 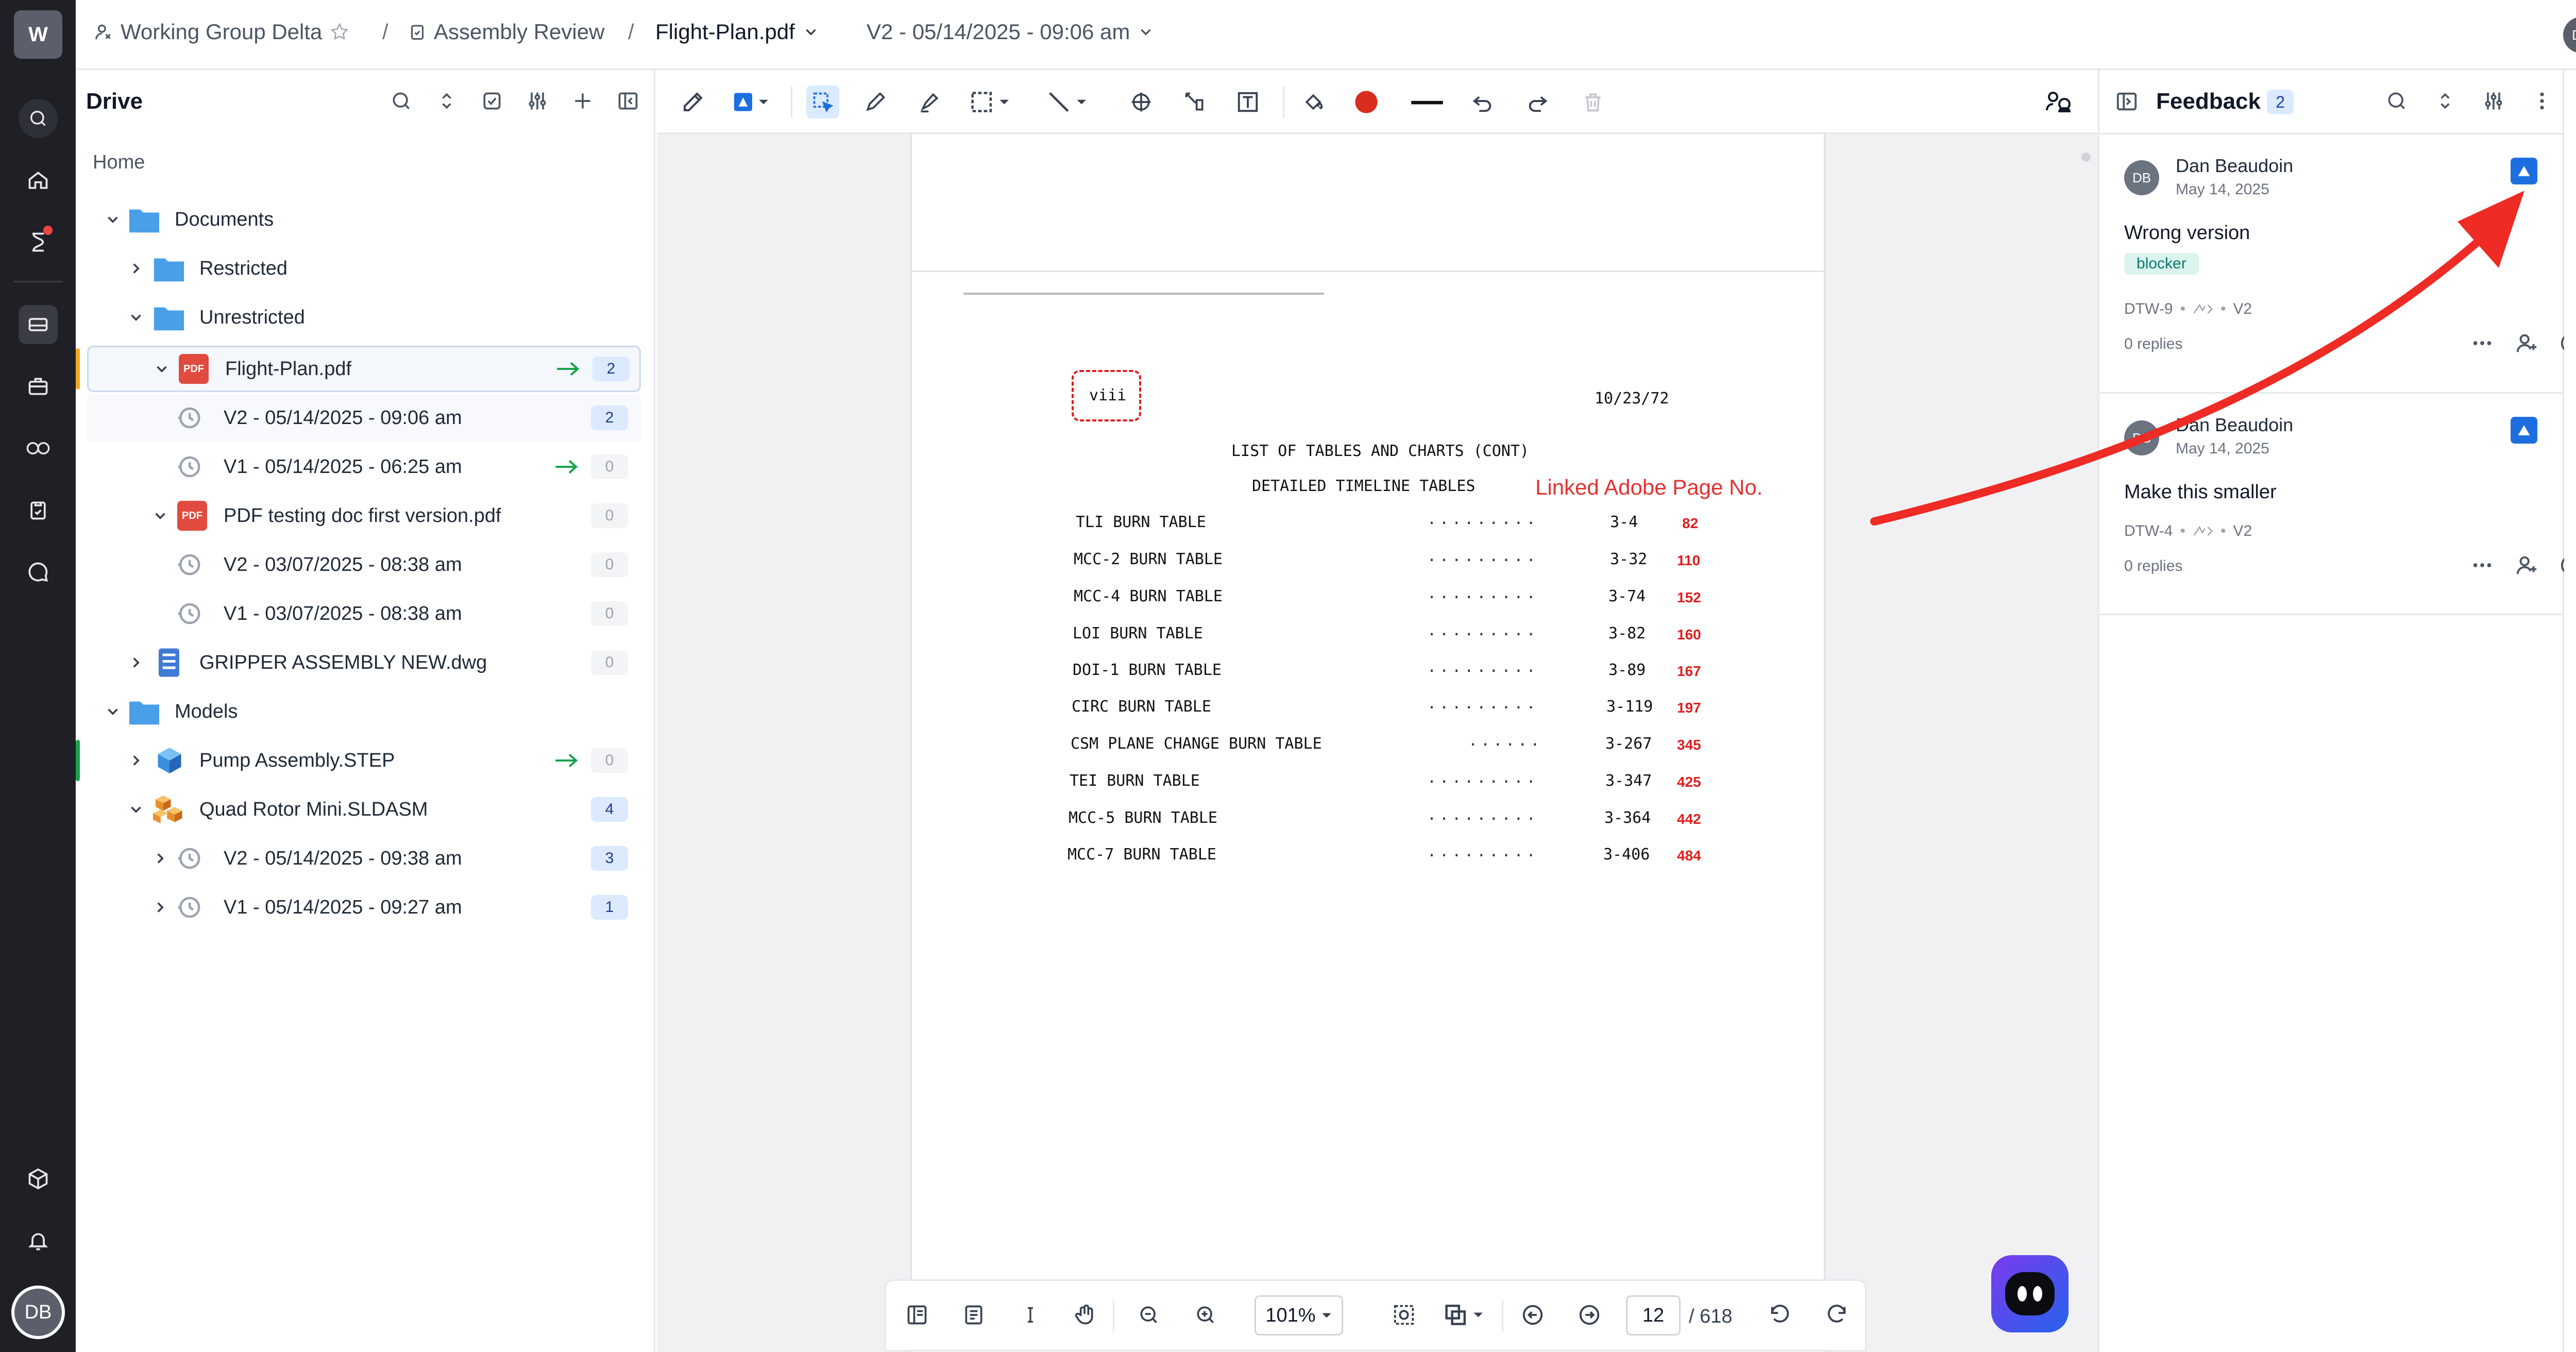 What do you see at coordinates (1106, 395) in the screenshot?
I see `stamp-annotation: viii` at bounding box center [1106, 395].